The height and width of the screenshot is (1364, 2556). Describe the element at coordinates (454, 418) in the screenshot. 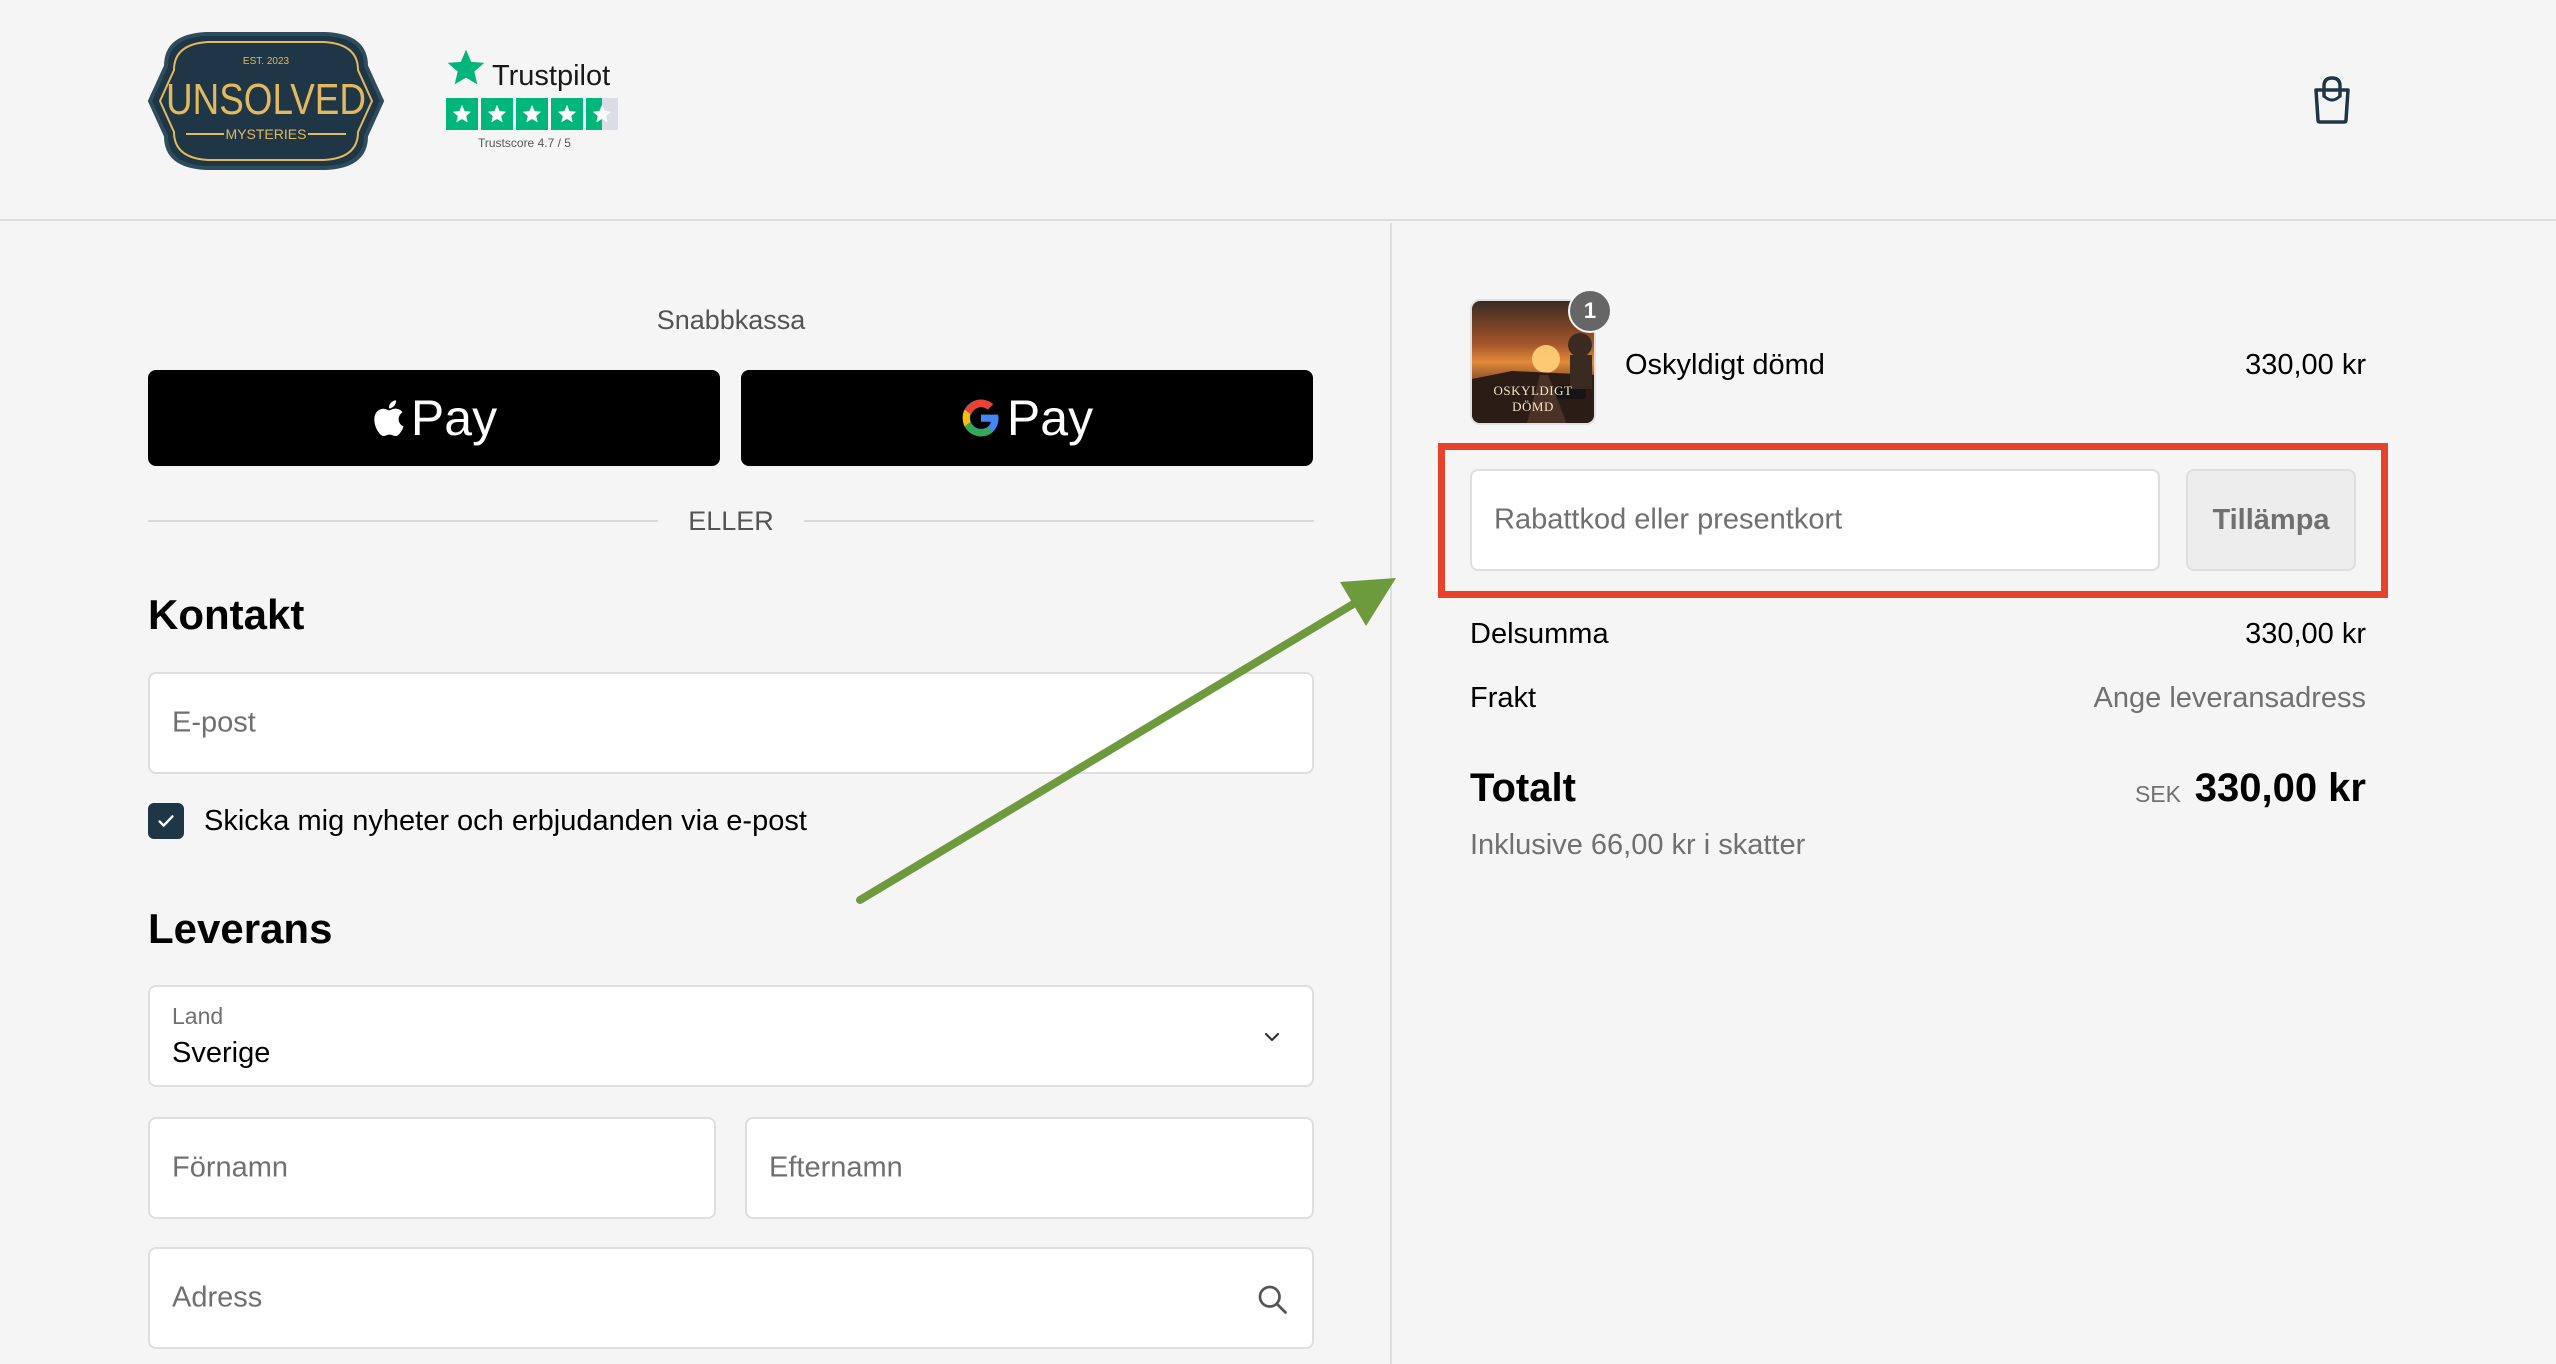

I see `apple-pay-label: Pay` at that location.